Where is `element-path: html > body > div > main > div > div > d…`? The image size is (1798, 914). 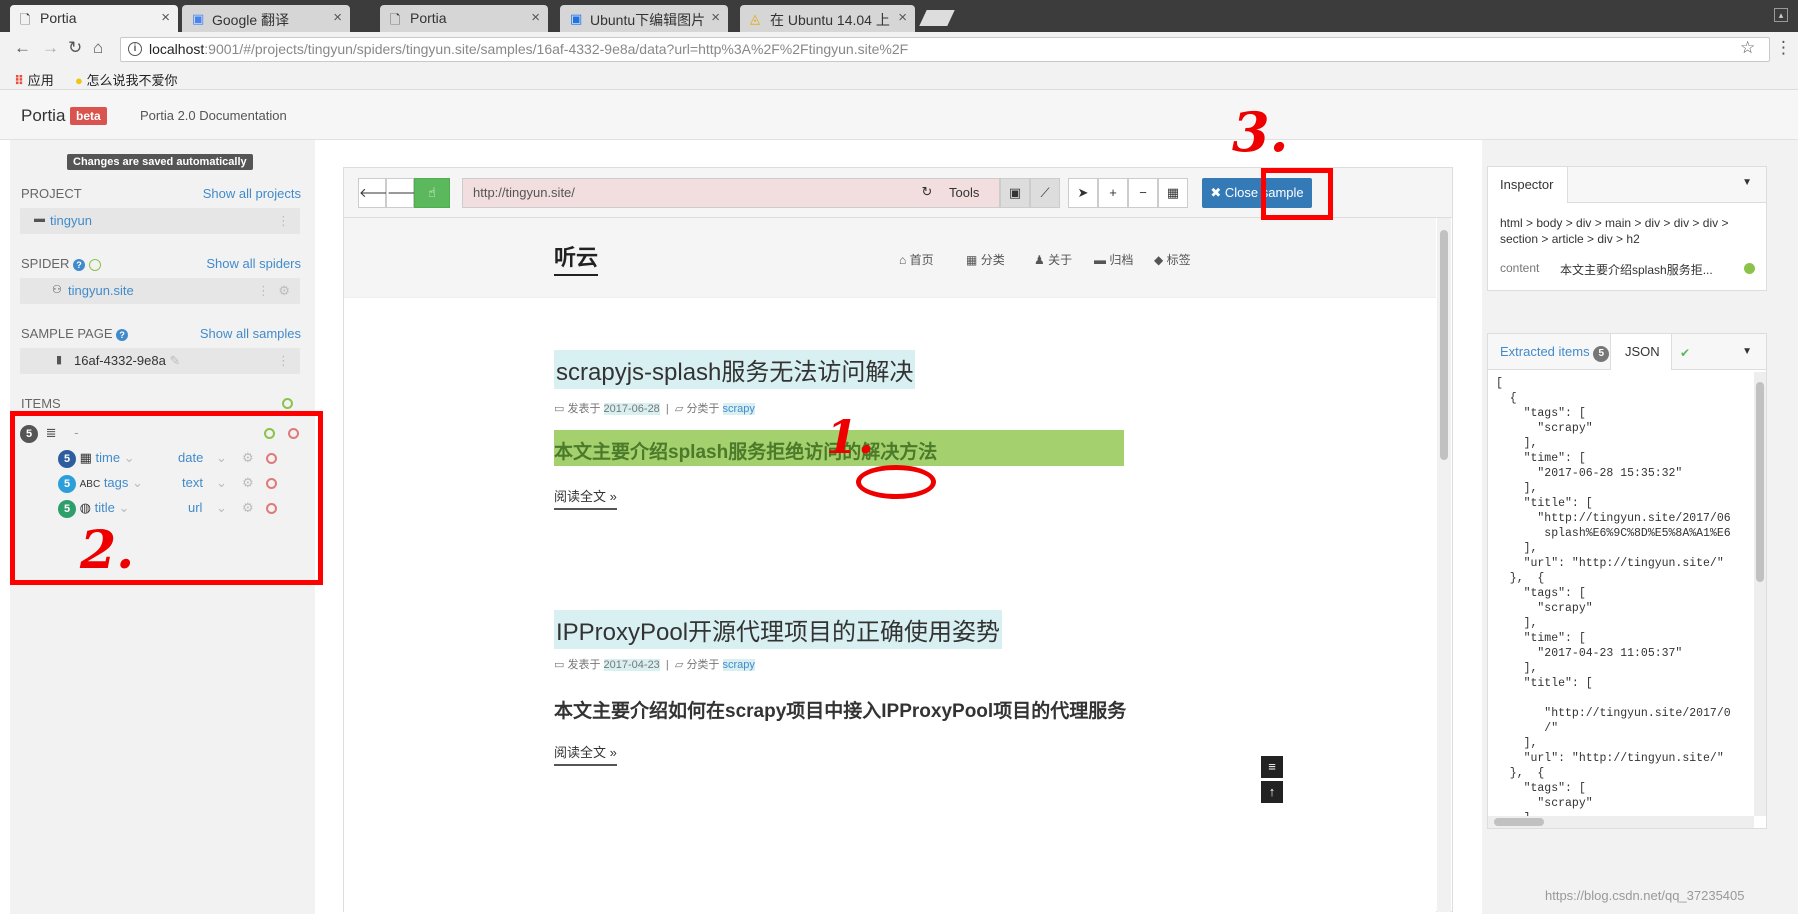 element-path: html > body > div > main > div > div > d… is located at coordinates (1614, 231).